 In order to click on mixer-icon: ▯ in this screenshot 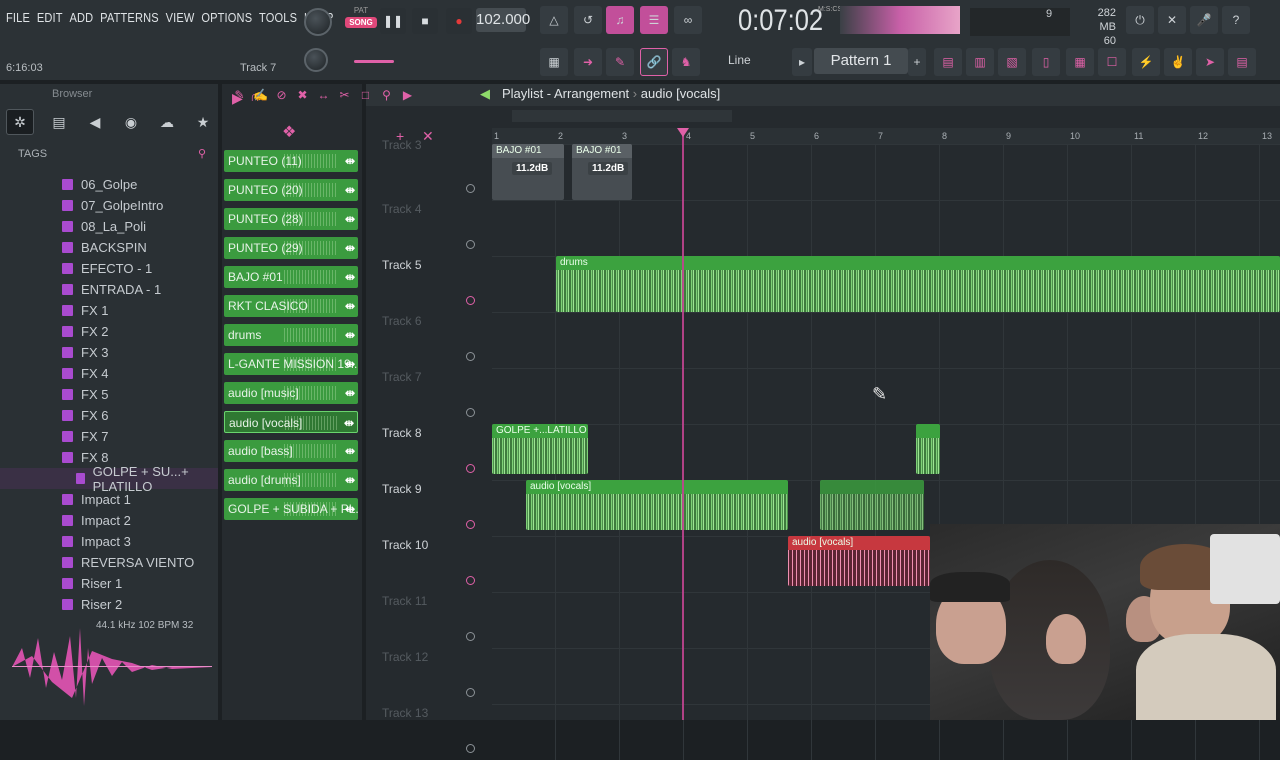, I will do `click(1046, 62)`.